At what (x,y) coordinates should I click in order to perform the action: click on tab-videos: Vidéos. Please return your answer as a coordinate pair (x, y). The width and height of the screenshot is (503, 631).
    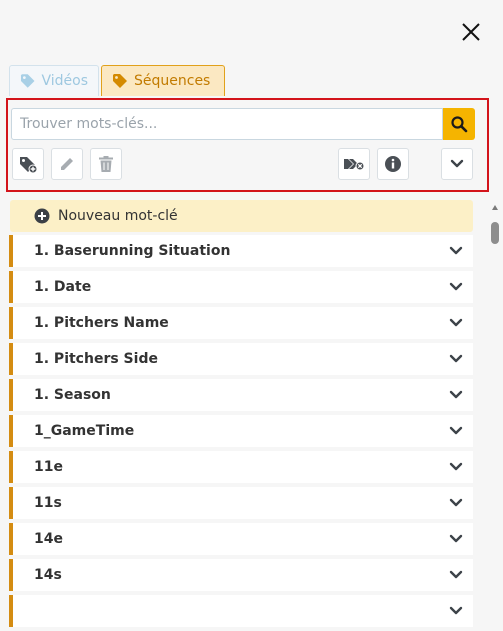
    Looking at the image, I should click on (54, 80).